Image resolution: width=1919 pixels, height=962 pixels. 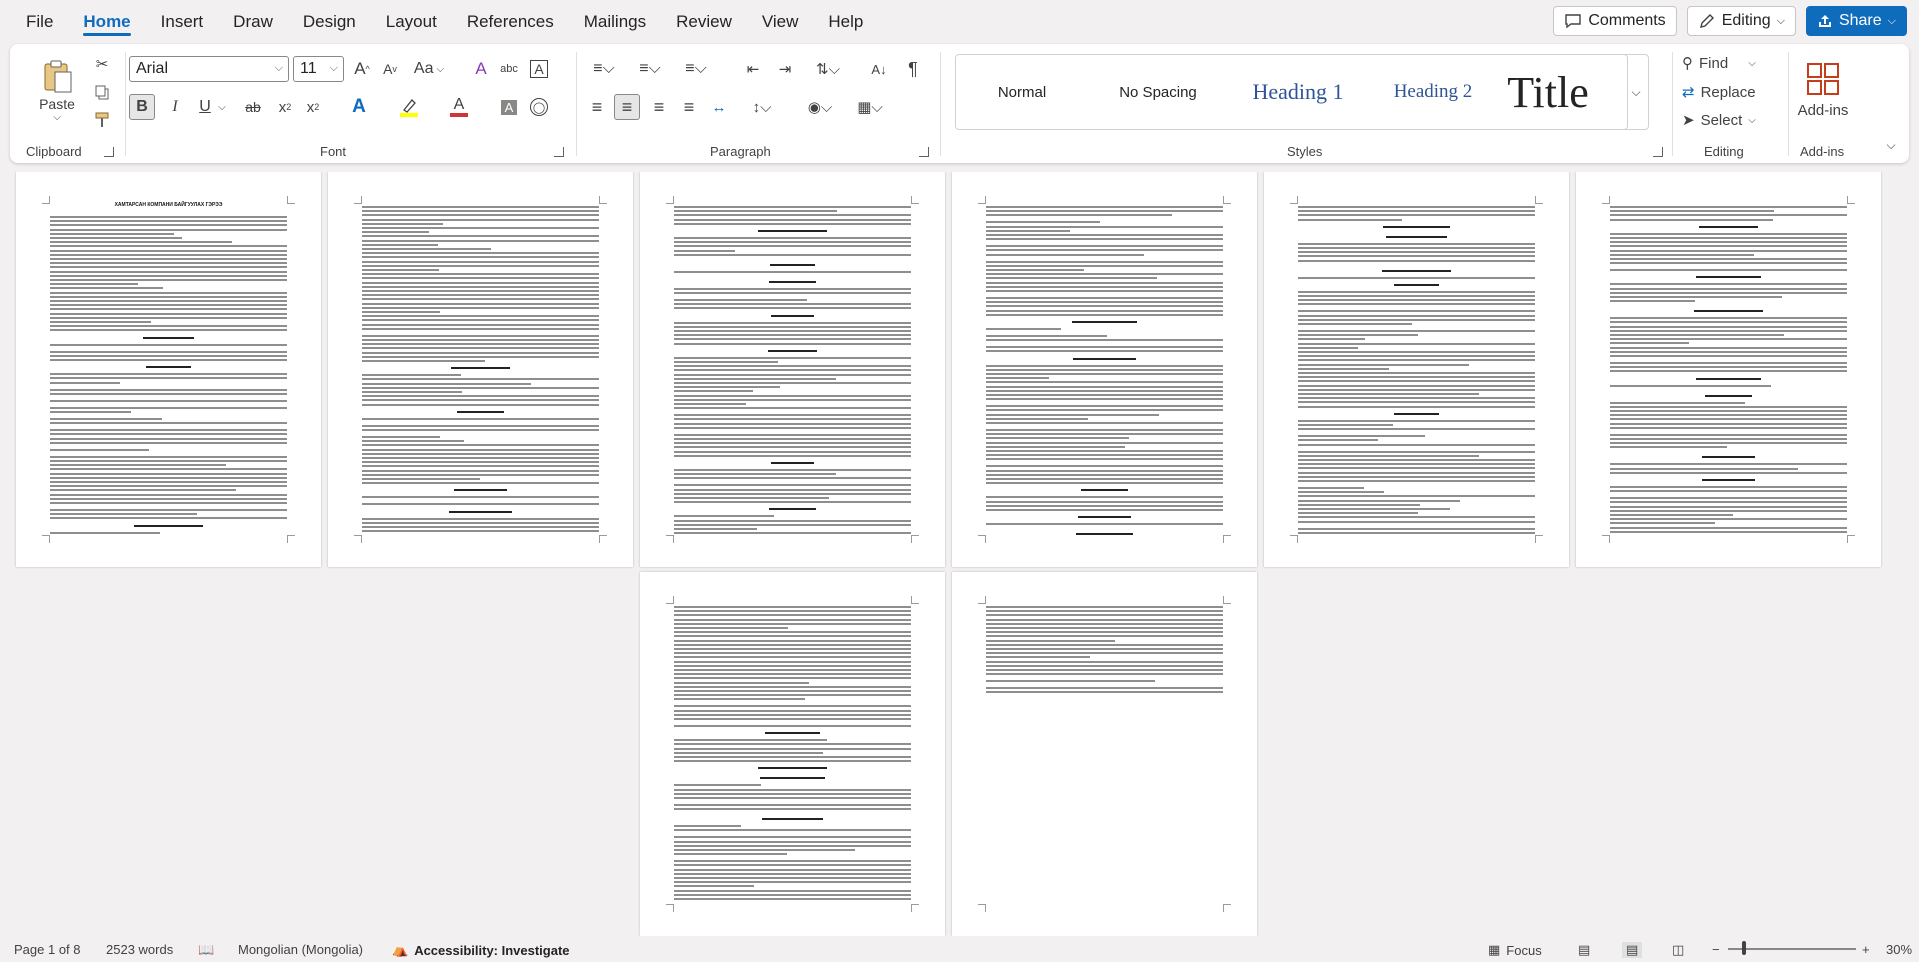 I want to click on zoom-slider, so click(x=1792, y=949).